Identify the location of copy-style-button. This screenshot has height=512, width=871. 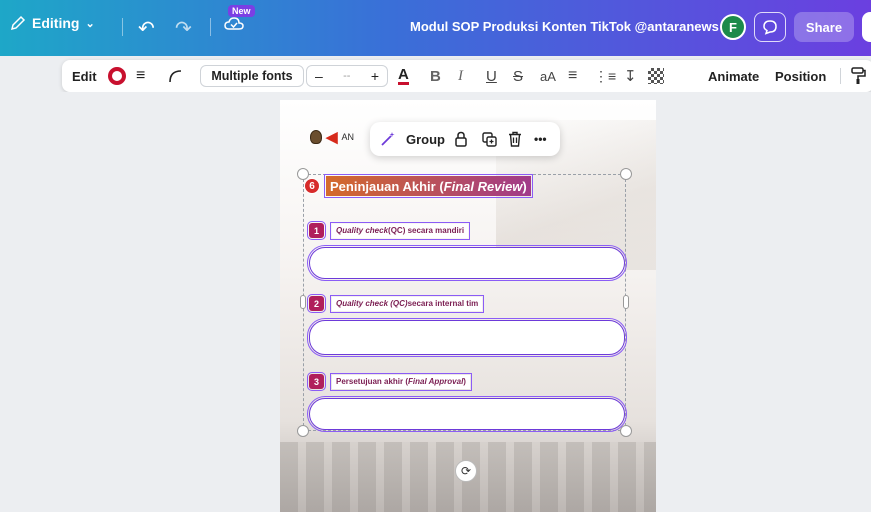
(858, 76).